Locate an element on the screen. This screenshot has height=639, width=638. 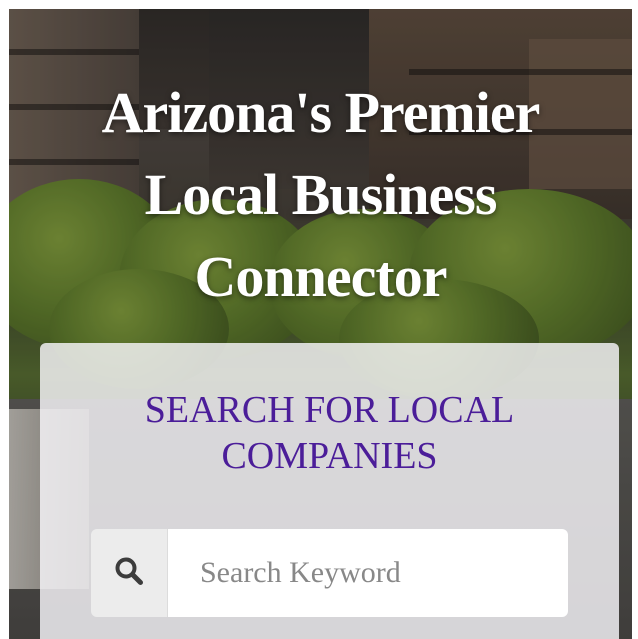
hero-title-line: Connector is located at coordinates (321, 276).